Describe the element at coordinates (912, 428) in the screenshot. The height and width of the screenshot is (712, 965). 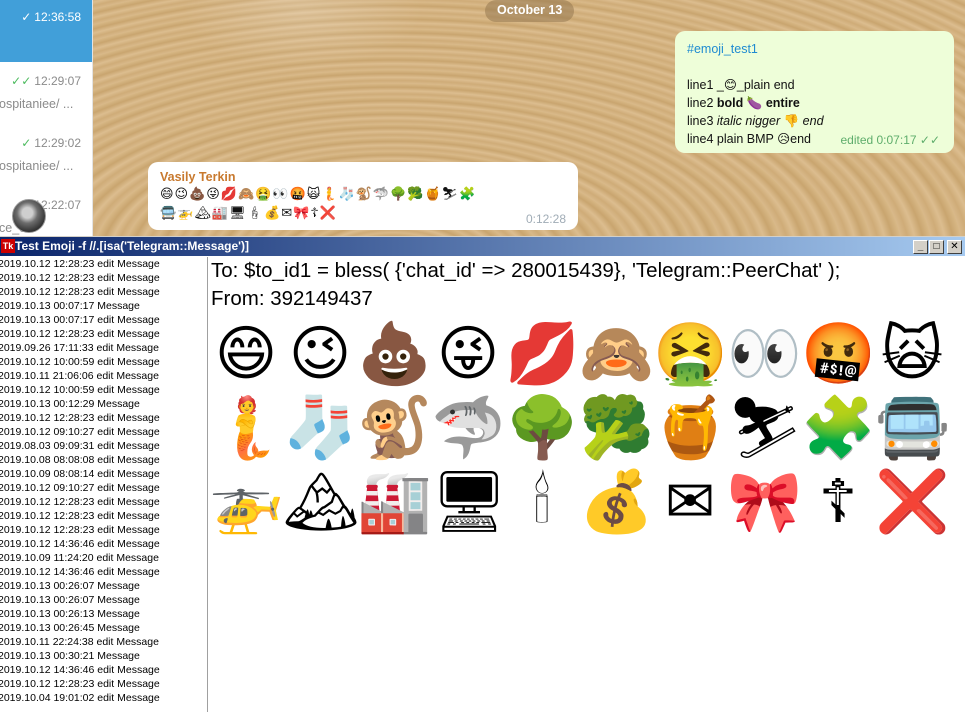
I see `emoji-glyph: 🚍` at that location.